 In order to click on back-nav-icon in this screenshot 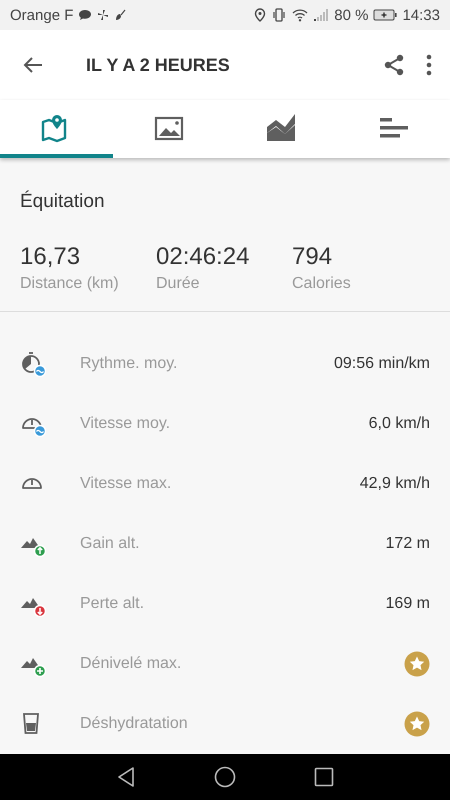, I will do `click(126, 777)`.